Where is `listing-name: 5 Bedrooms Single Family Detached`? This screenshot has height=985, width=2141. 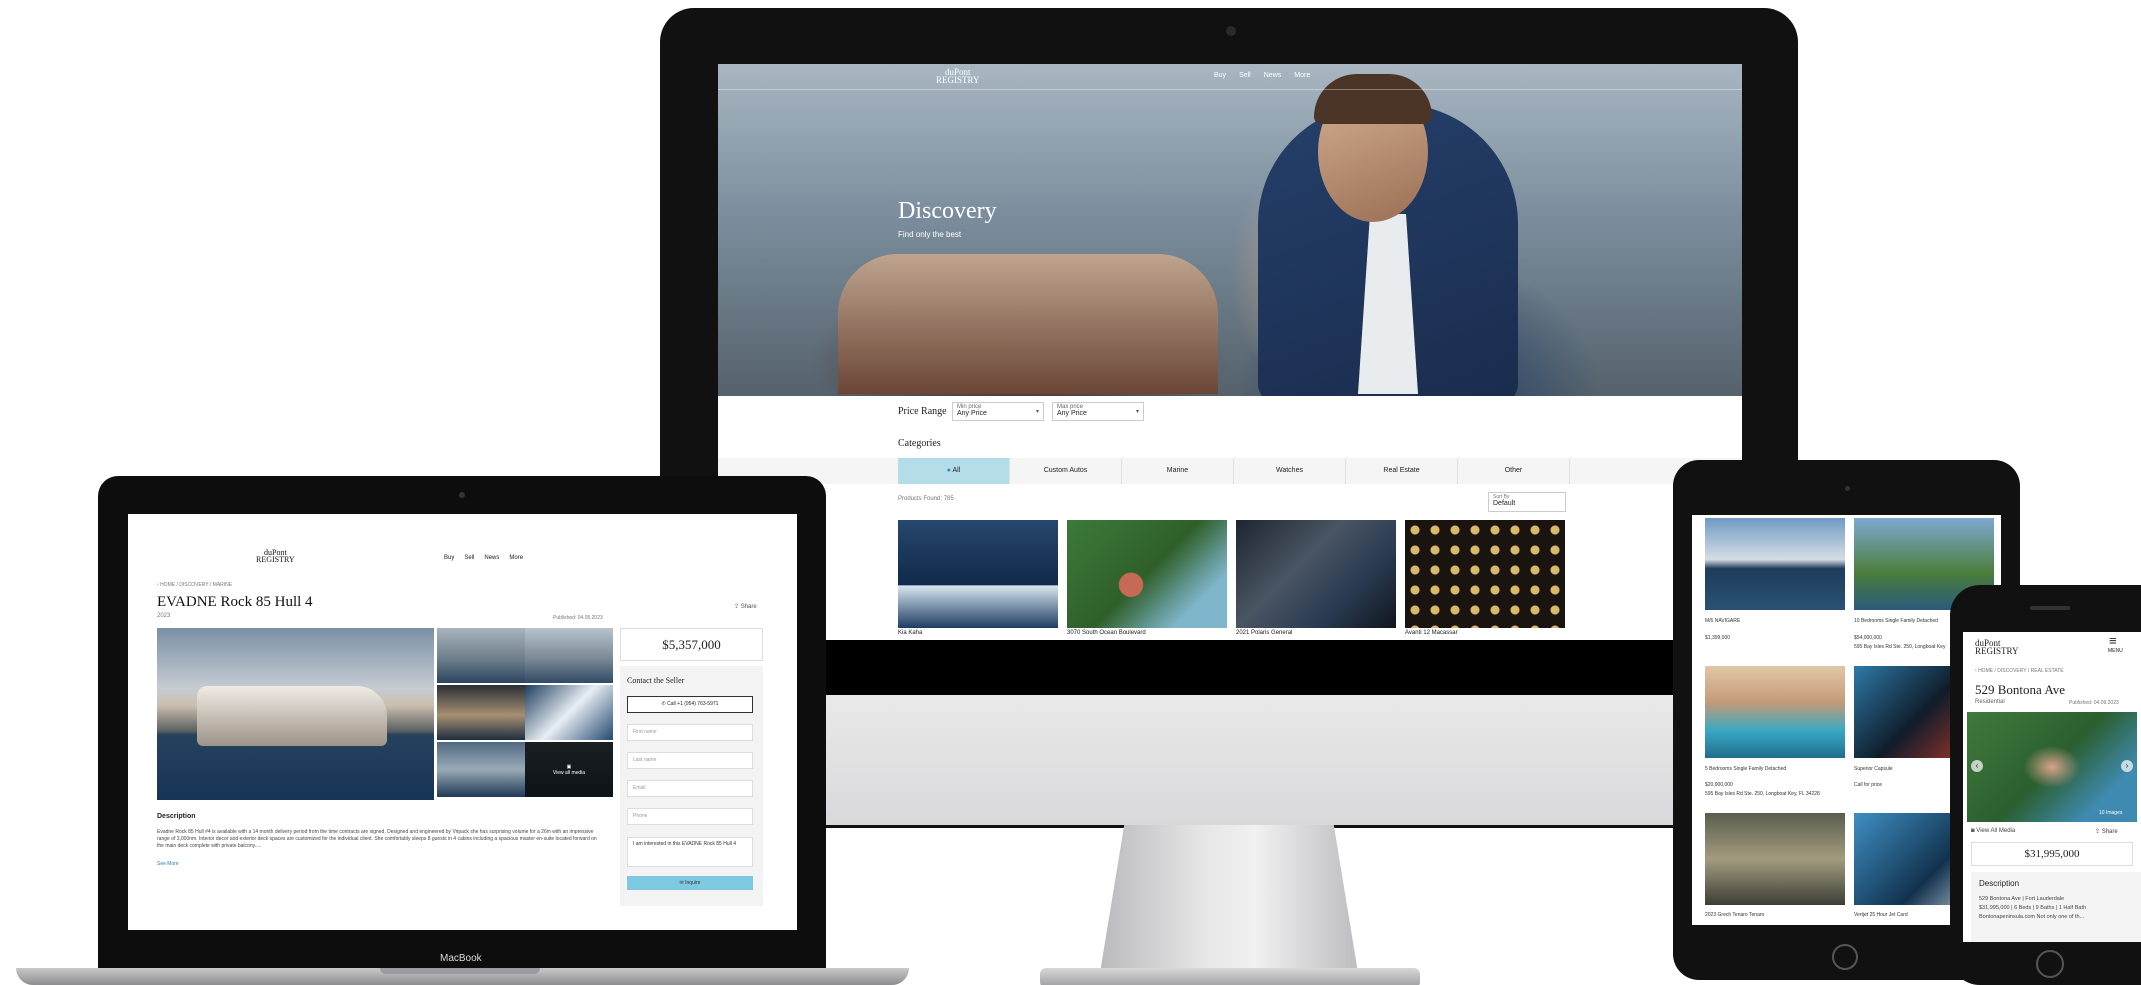
listing-name: 5 Bedrooms Single Family Detached is located at coordinates (1745, 769).